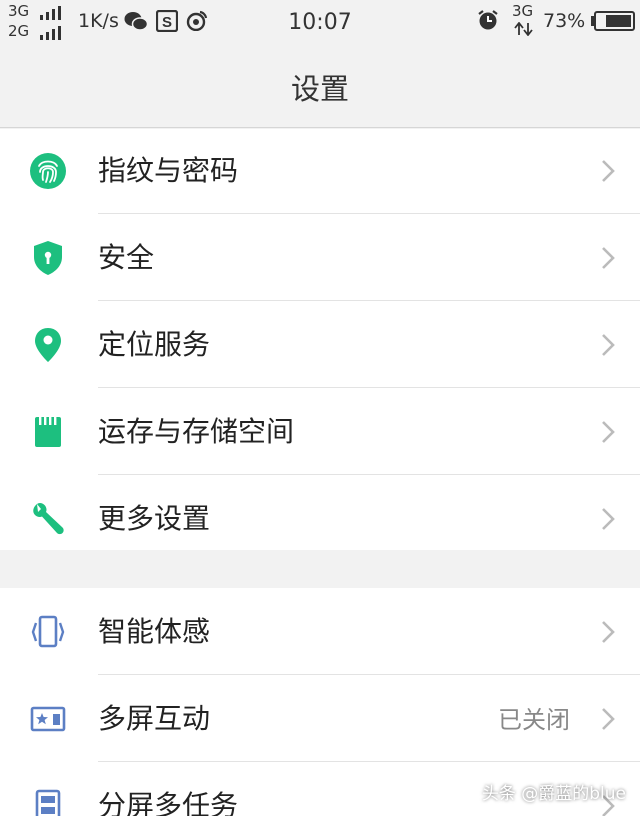 The width and height of the screenshot is (640, 816). Describe the element at coordinates (48, 632) in the screenshot. I see `phone-shake-icon` at that location.